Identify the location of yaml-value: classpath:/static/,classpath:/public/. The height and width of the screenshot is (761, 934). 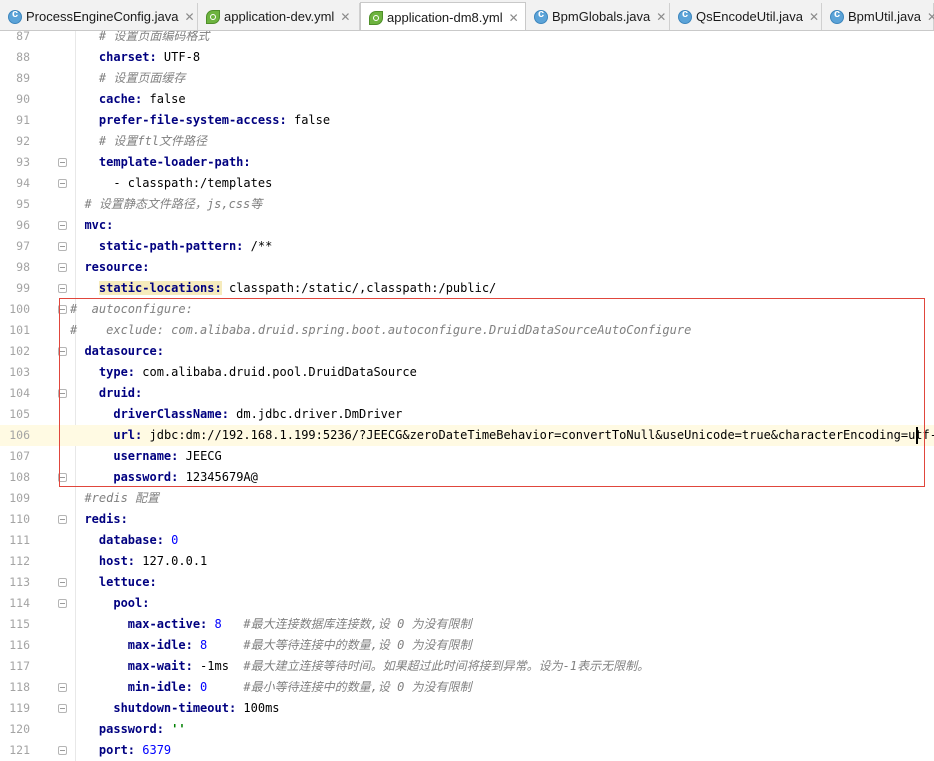
(359, 288).